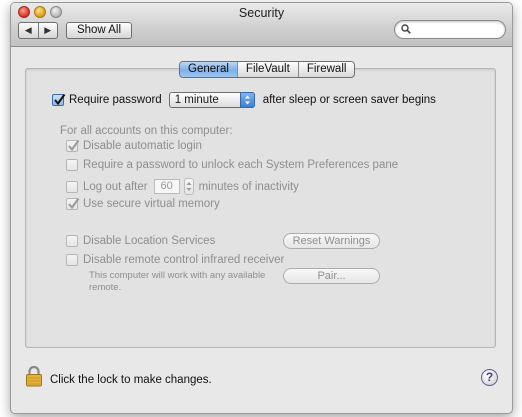 Image resolution: width=522 pixels, height=417 pixels. Describe the element at coordinates (184, 260) in the screenshot. I see `disable-ir-label: Disable remote control infrared receiver` at that location.